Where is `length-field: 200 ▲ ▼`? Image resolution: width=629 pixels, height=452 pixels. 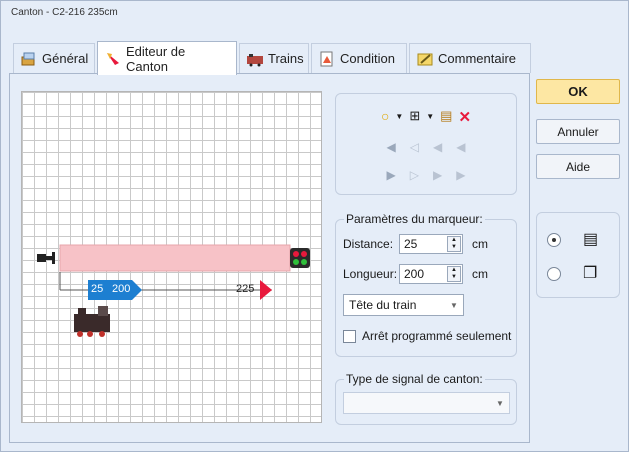
length-field: 200 ▲ ▼ is located at coordinates (431, 274).